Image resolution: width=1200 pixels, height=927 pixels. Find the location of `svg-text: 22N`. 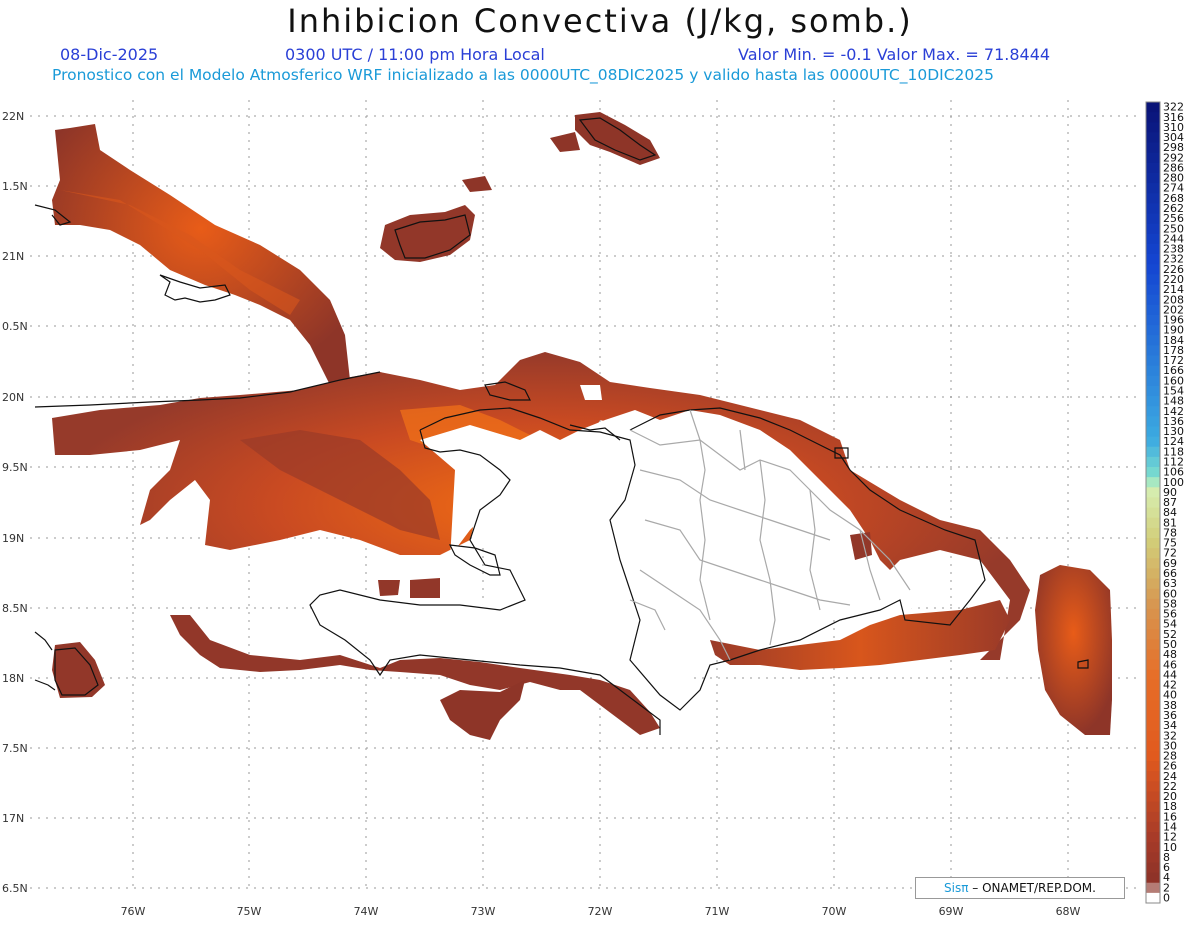

svg-text: 22N is located at coordinates (13, 116).